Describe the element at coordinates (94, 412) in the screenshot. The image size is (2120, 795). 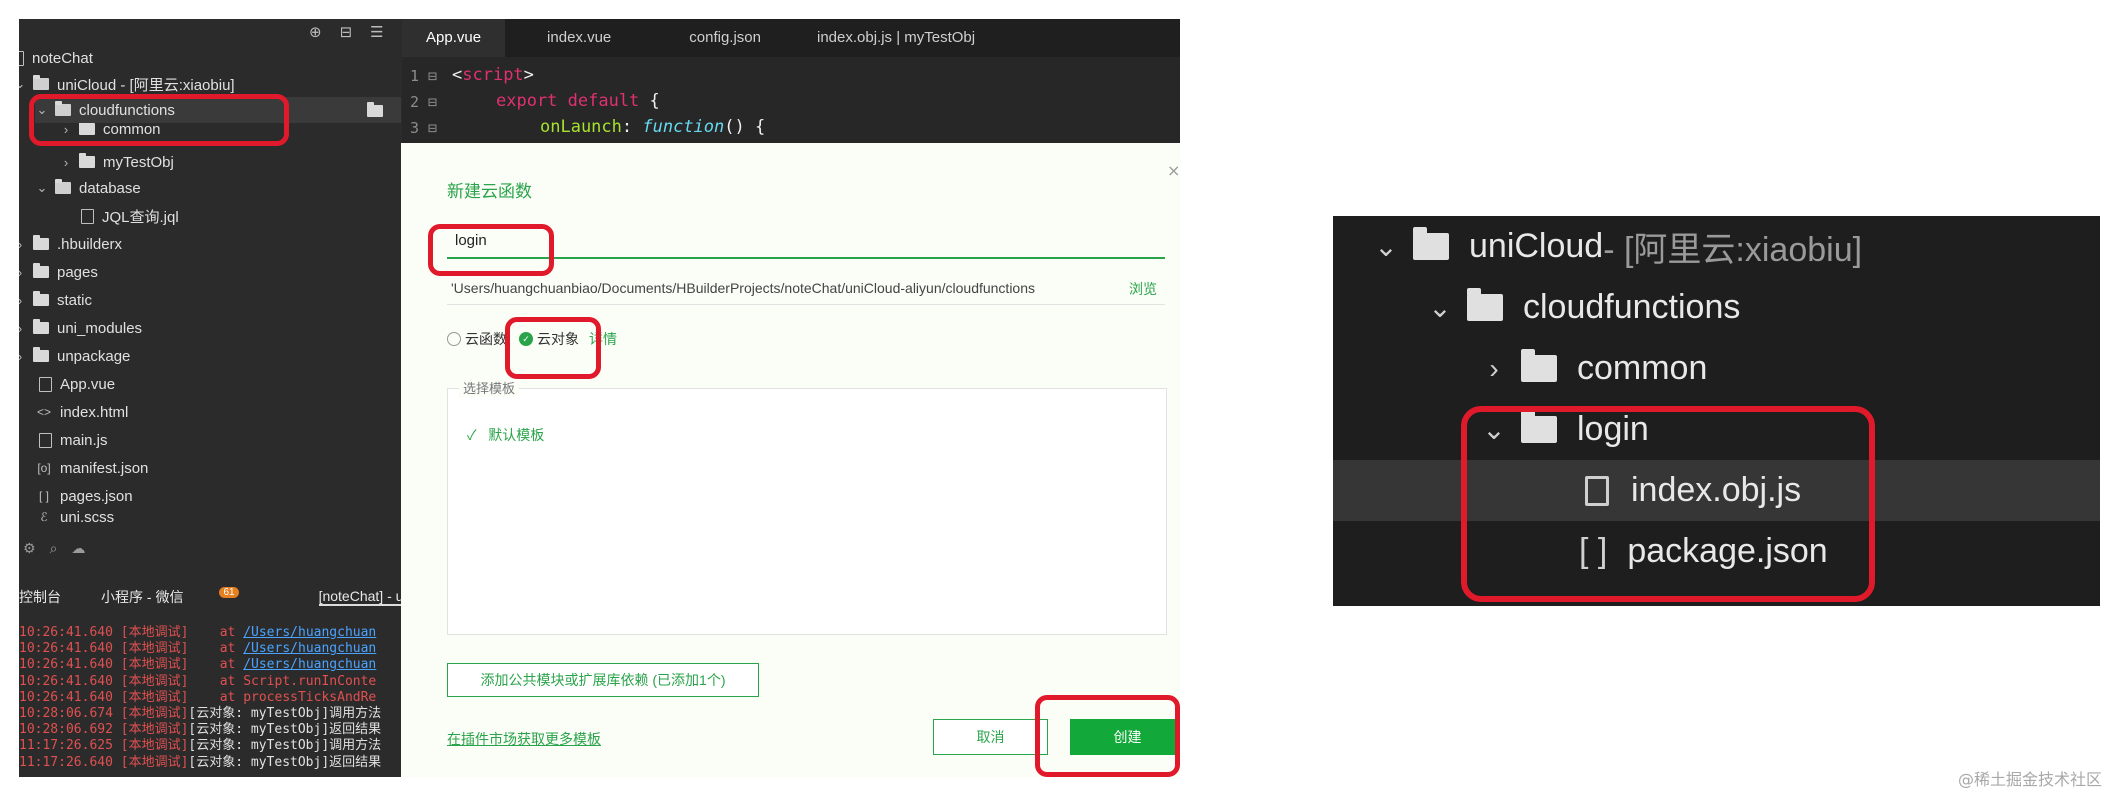
I see `tree-item-label: index.html` at that location.